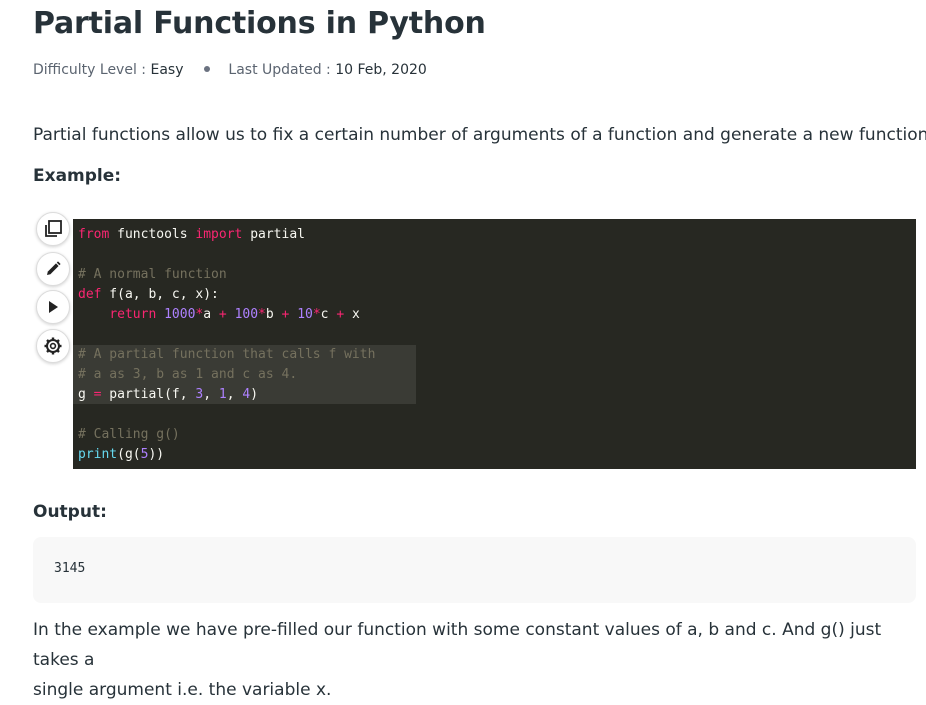  I want to click on code-line: return 1000*a + 100*b + 10*c + x, so click(234, 314).